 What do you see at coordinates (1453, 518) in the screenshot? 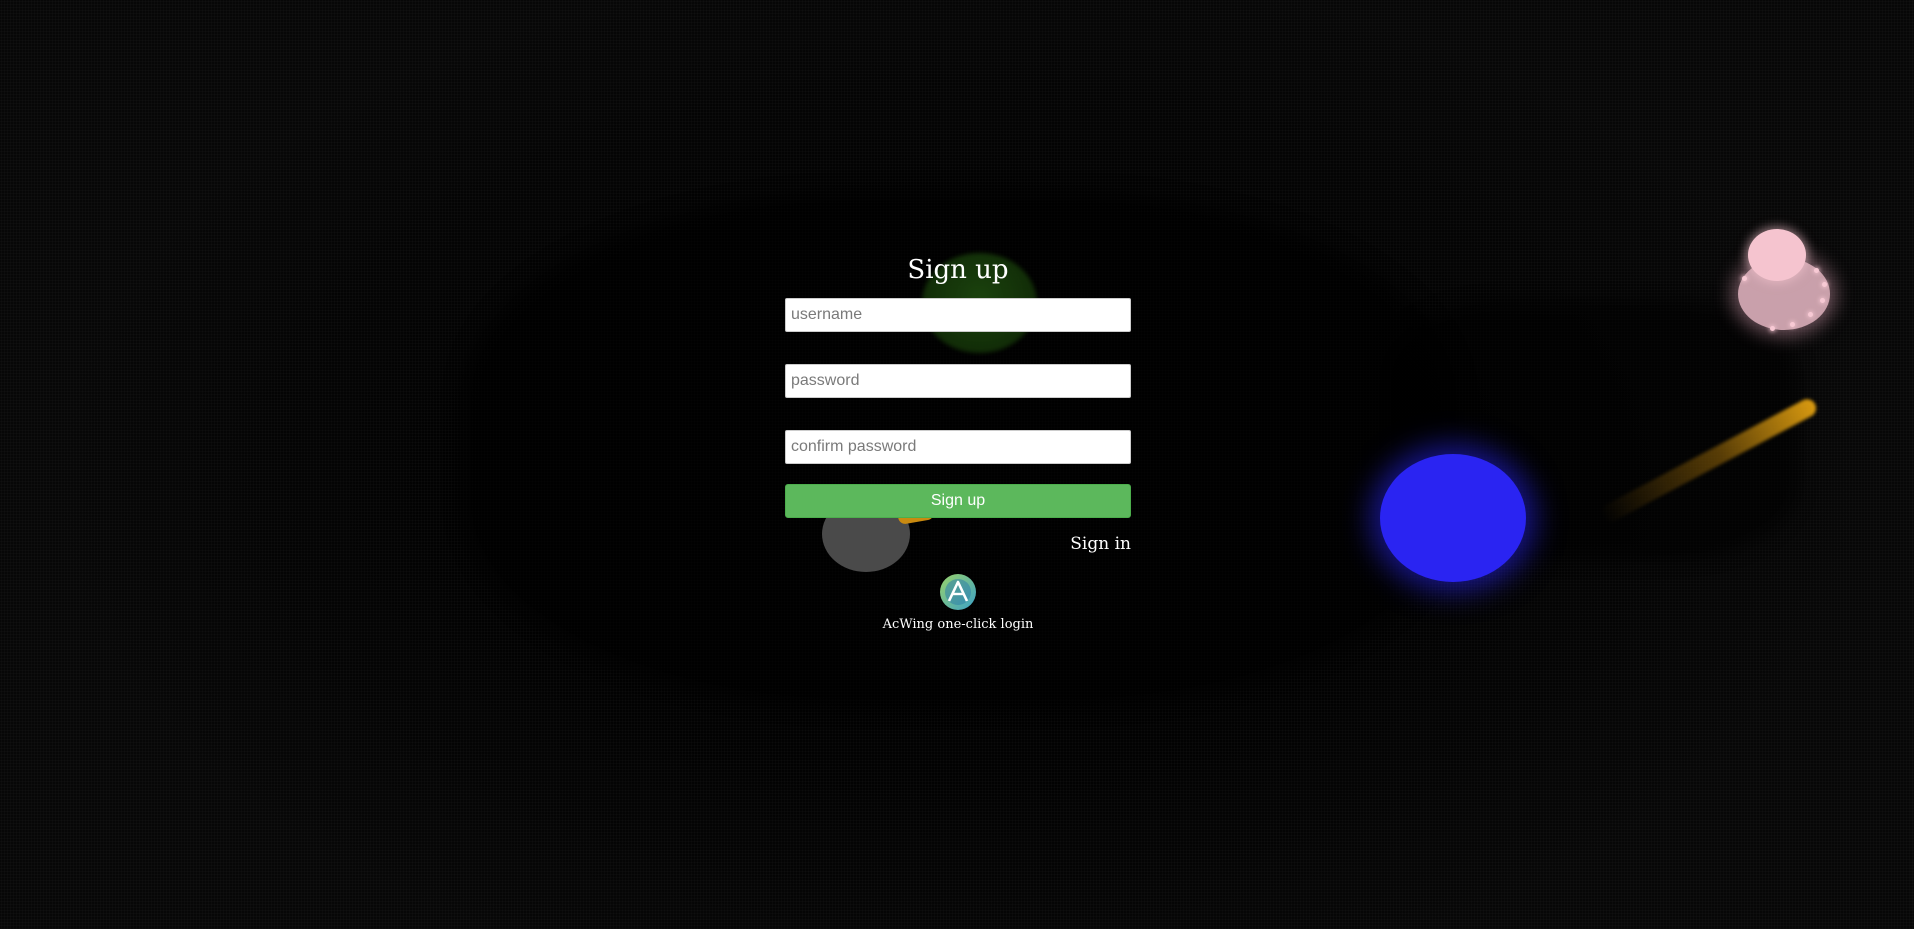
I see `blue-player-ball` at bounding box center [1453, 518].